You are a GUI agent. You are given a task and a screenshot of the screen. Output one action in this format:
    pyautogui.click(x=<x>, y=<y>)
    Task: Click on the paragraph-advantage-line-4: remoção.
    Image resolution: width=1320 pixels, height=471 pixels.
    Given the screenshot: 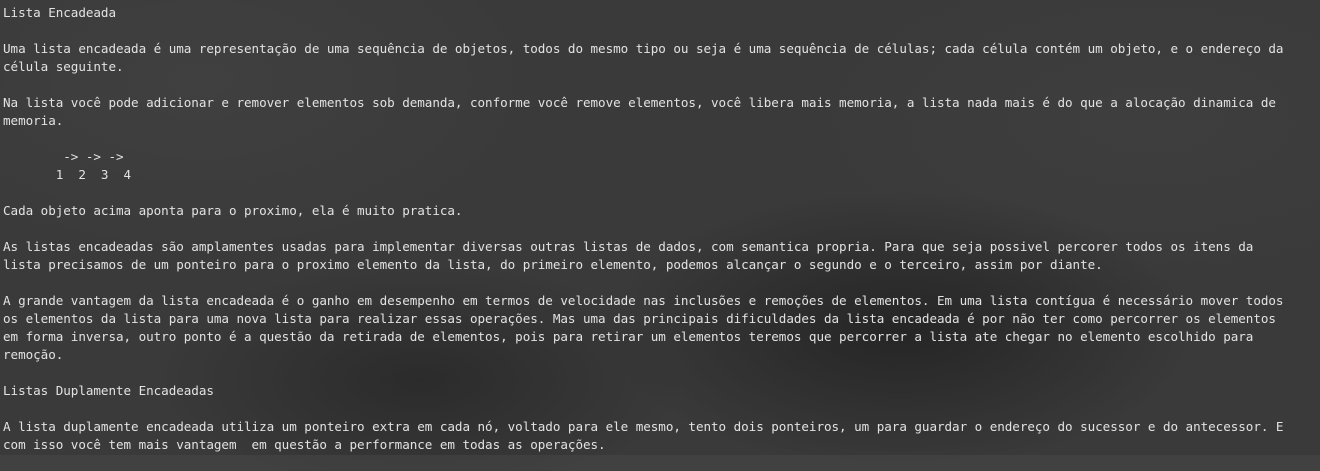 What is the action you would take?
    pyautogui.click(x=33, y=354)
    